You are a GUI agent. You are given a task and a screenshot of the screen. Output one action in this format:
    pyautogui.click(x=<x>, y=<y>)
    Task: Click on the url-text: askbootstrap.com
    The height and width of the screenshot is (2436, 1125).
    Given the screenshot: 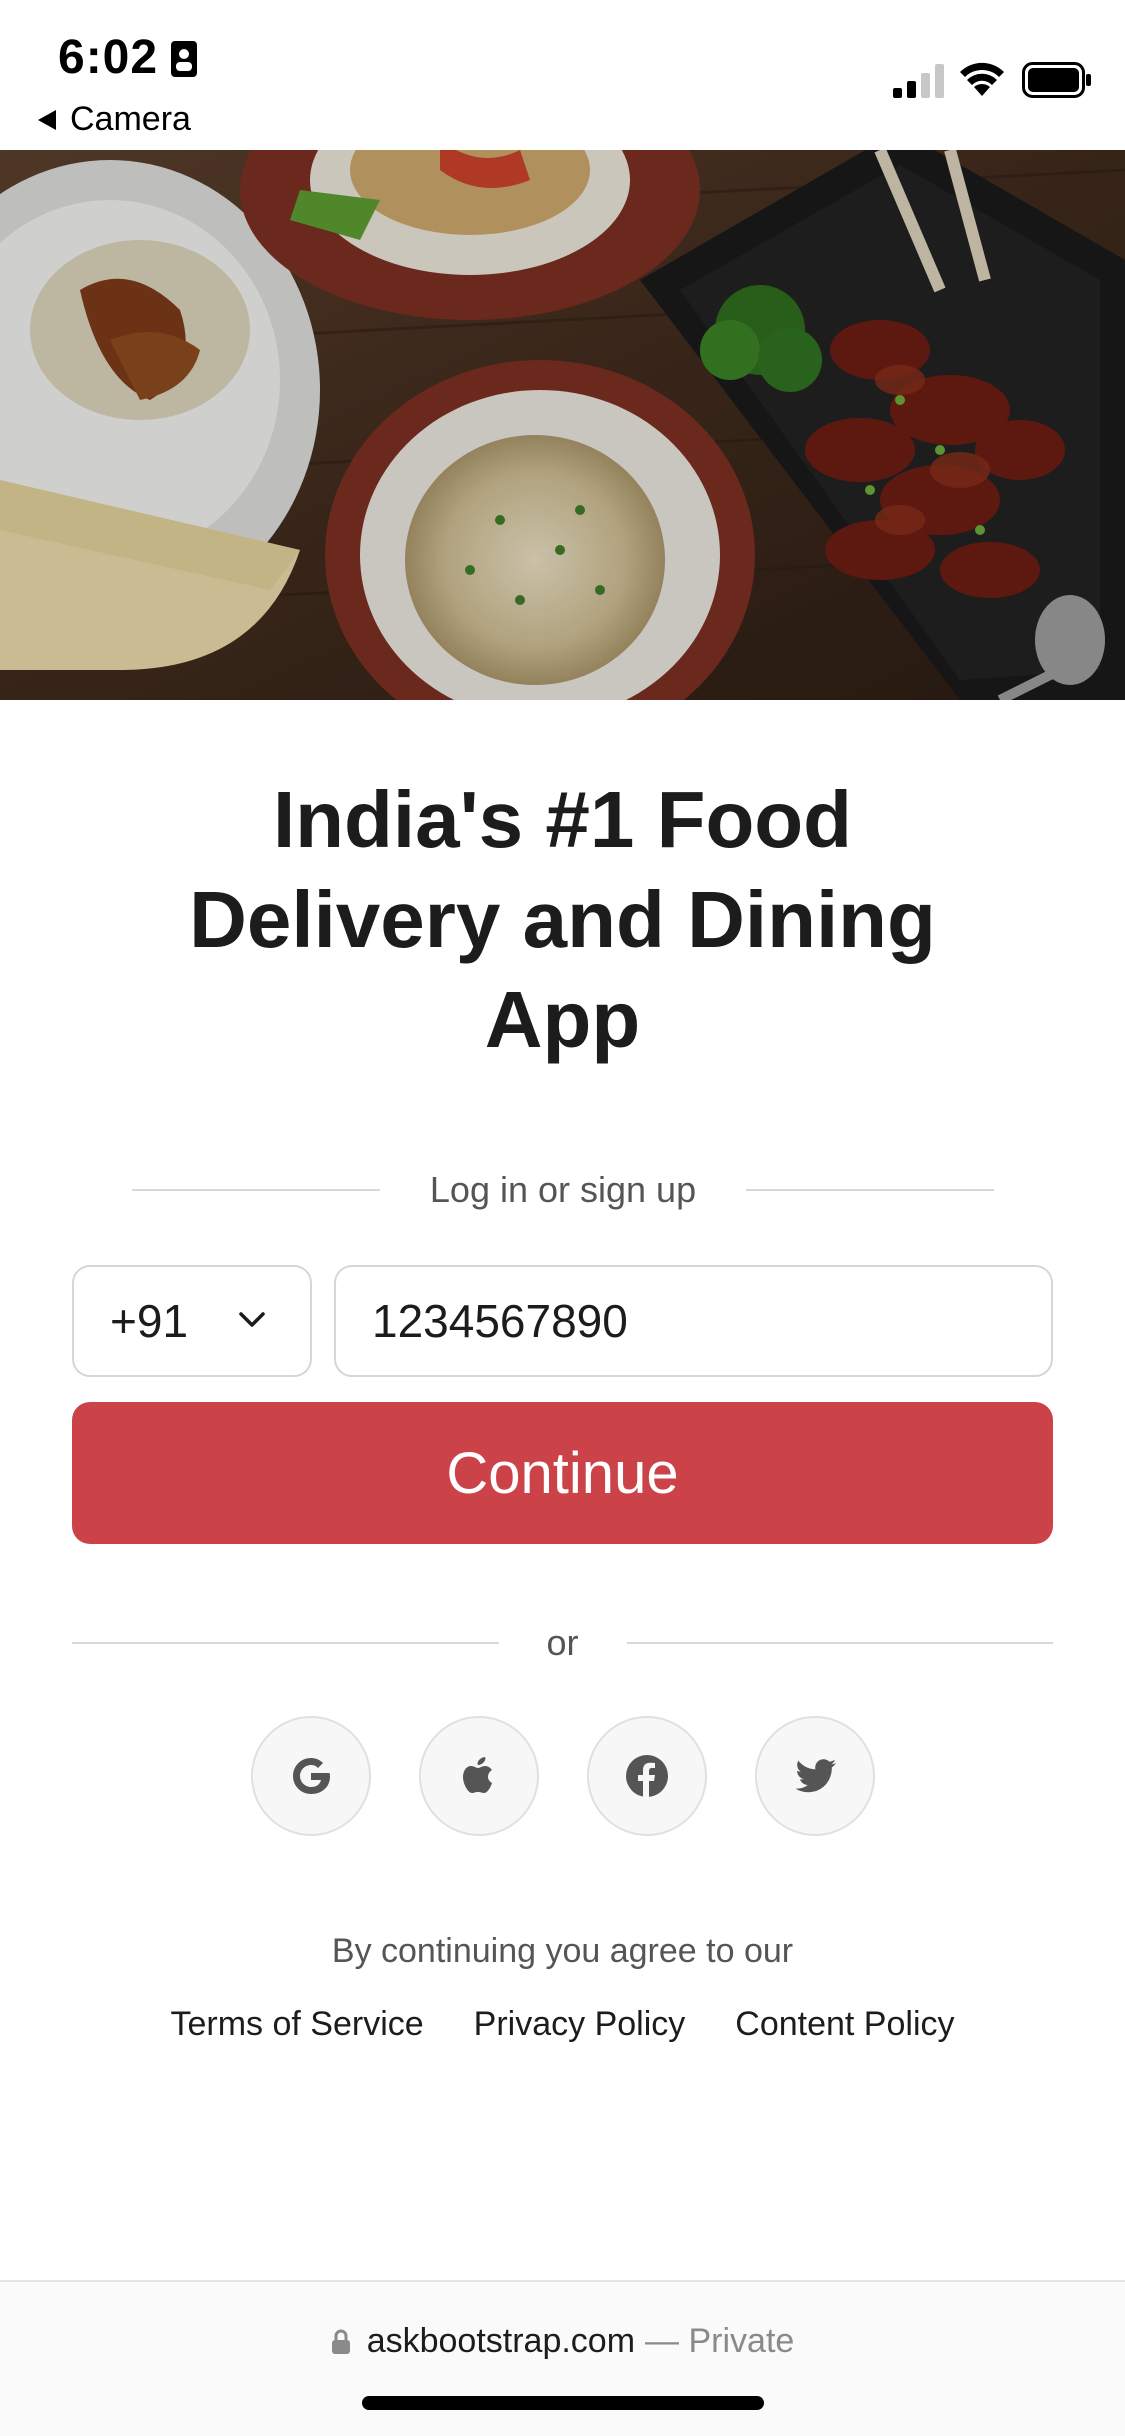 What is the action you would take?
    pyautogui.click(x=501, y=2341)
    